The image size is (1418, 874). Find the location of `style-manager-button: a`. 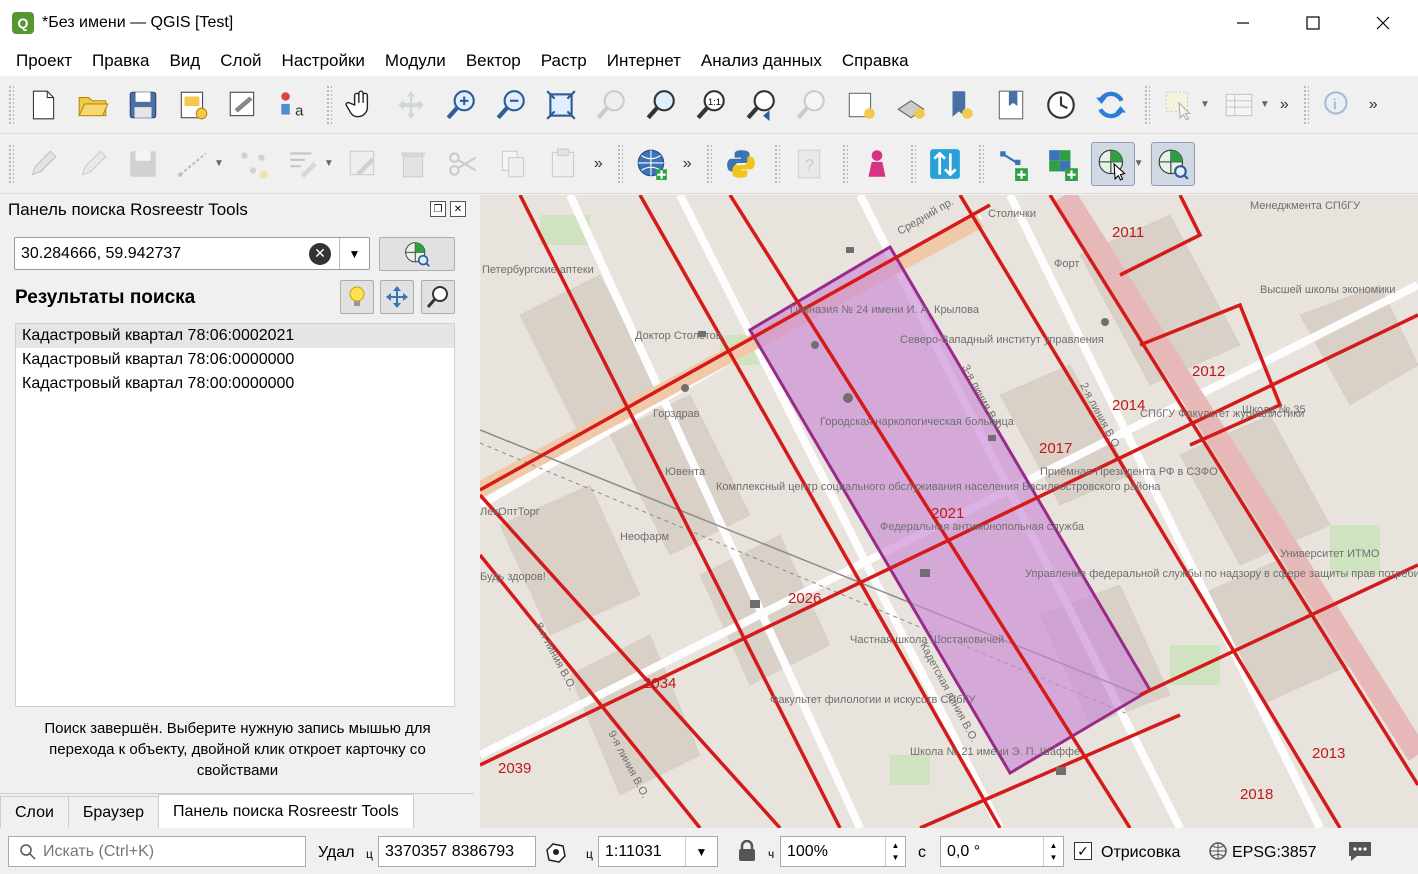

style-manager-button: a is located at coordinates (293, 105).